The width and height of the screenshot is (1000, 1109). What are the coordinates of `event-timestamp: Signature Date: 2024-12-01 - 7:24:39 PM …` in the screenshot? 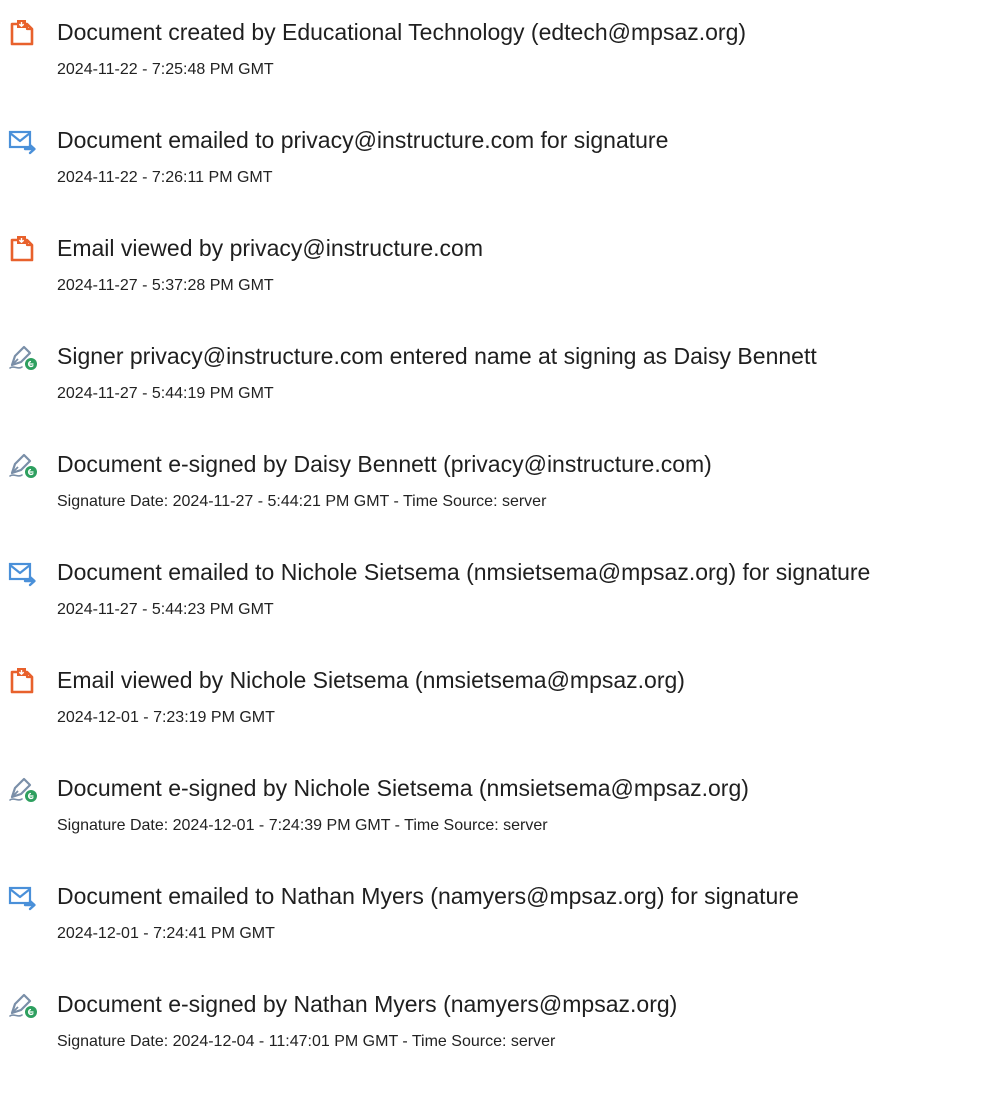 It's located at (302, 825).